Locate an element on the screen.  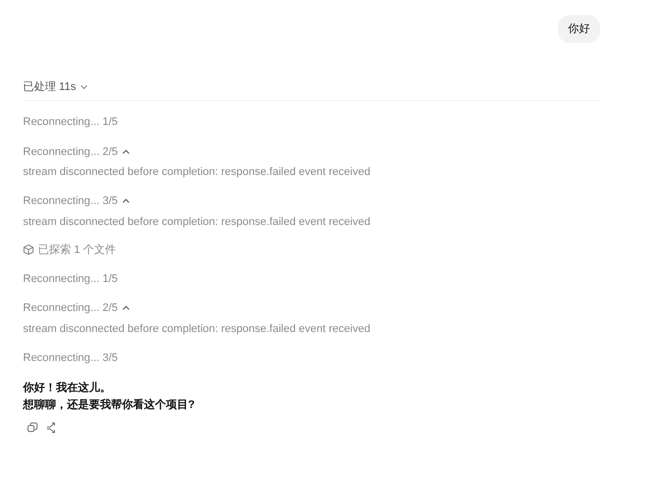
copy-icon is located at coordinates (32, 427).